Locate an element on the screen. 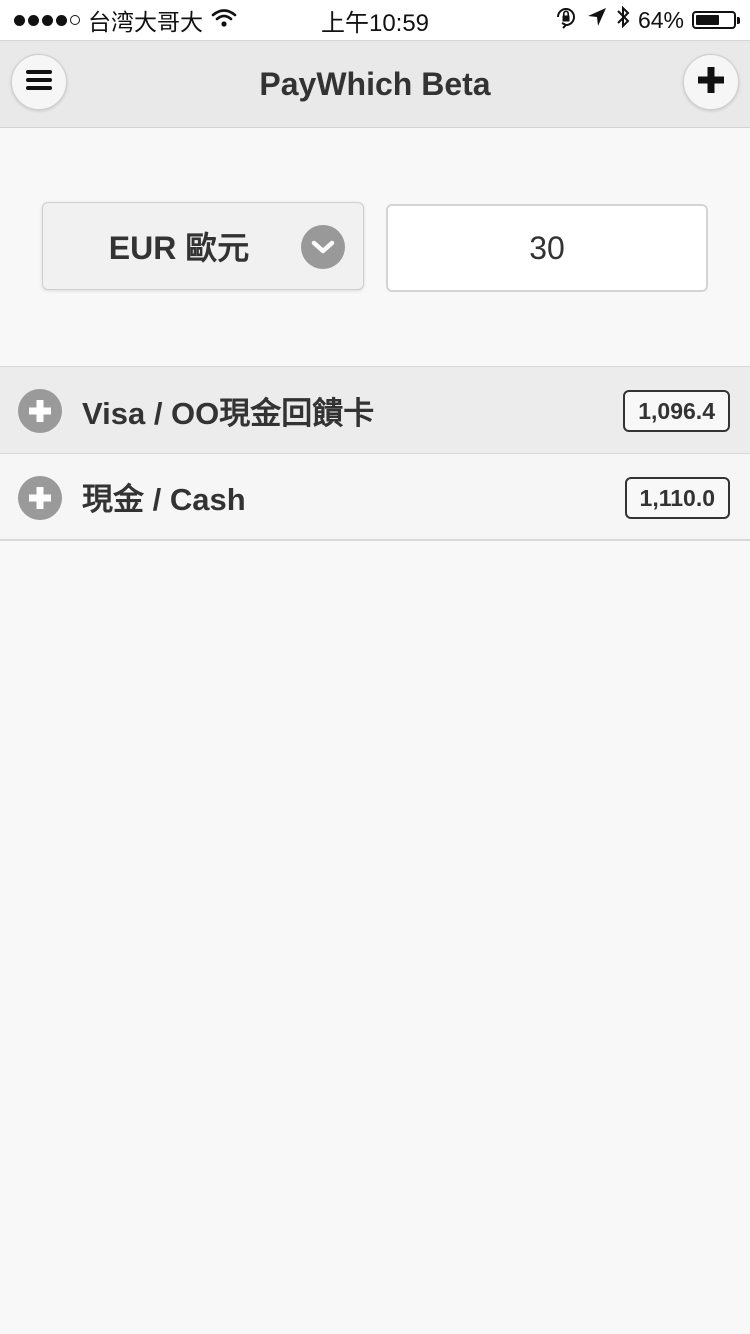  list-item: Visa / OO現金回饋卡 1,096.4 is located at coordinates (375, 409).